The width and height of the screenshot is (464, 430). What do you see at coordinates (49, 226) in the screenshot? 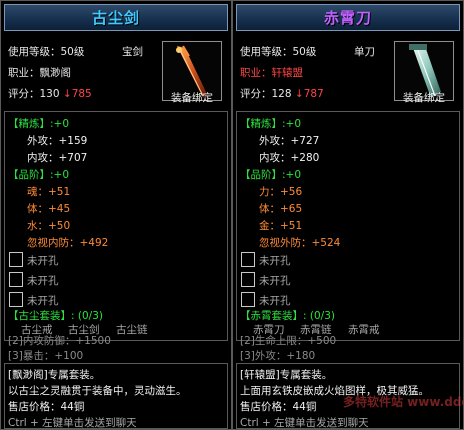
I see `rank-stat: 水：+50` at bounding box center [49, 226].